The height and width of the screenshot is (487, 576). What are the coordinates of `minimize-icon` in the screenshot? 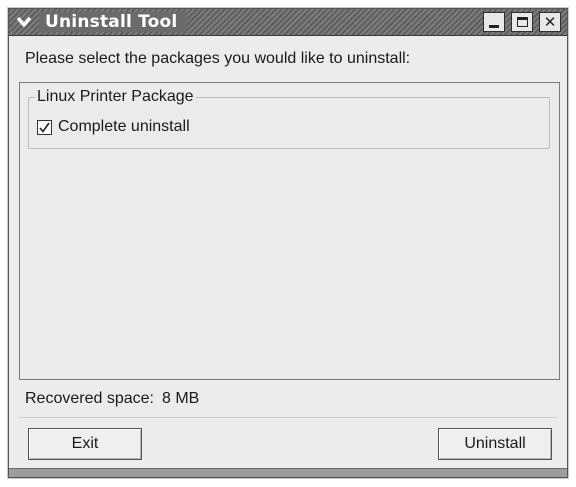 It's located at (494, 26).